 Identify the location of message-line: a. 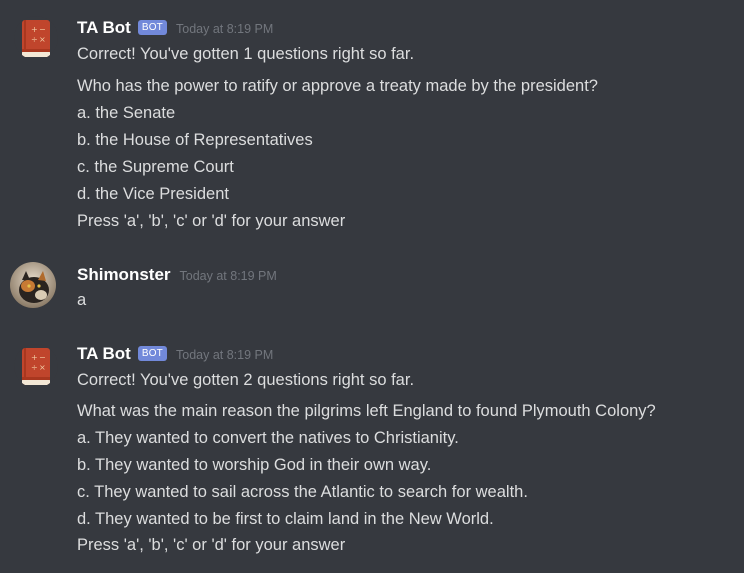
(82, 300).